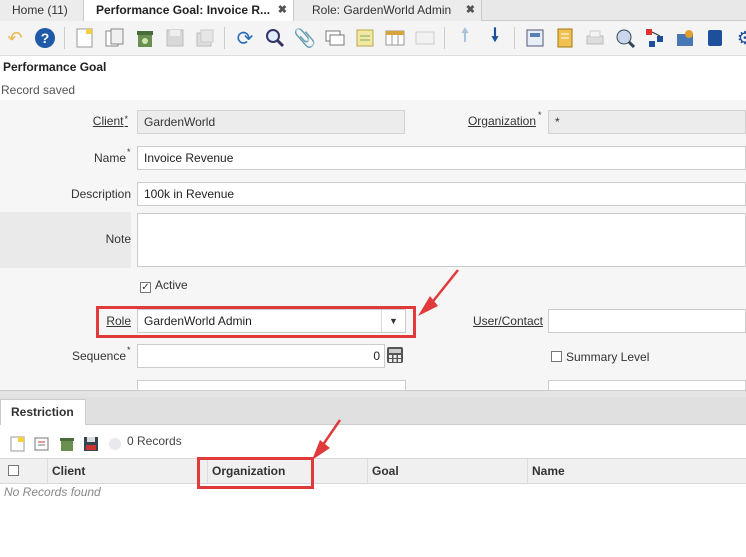 This screenshot has height=557, width=746. What do you see at coordinates (154, 441) in the screenshot?
I see `record-count: 0 Records` at bounding box center [154, 441].